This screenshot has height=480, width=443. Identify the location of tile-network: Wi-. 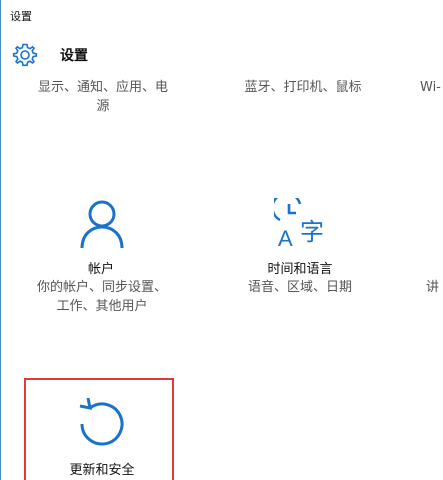
(431, 87).